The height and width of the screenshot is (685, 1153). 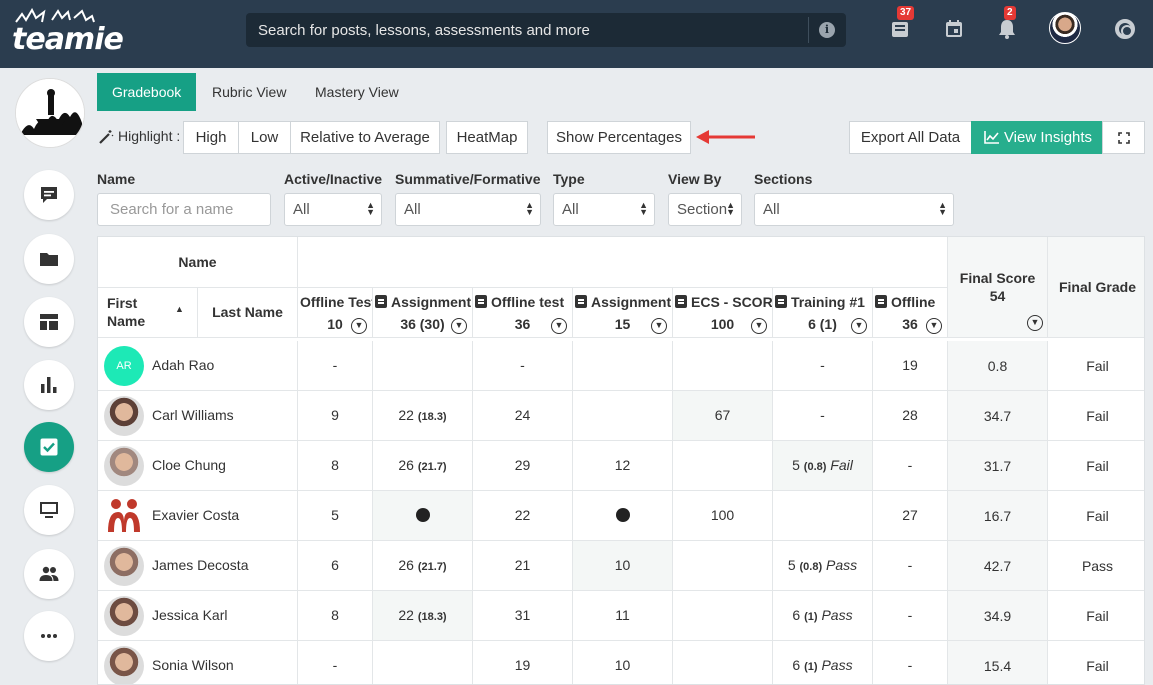 I want to click on assessment-column-header: Assignment 15 ▼, so click(x=623, y=313).